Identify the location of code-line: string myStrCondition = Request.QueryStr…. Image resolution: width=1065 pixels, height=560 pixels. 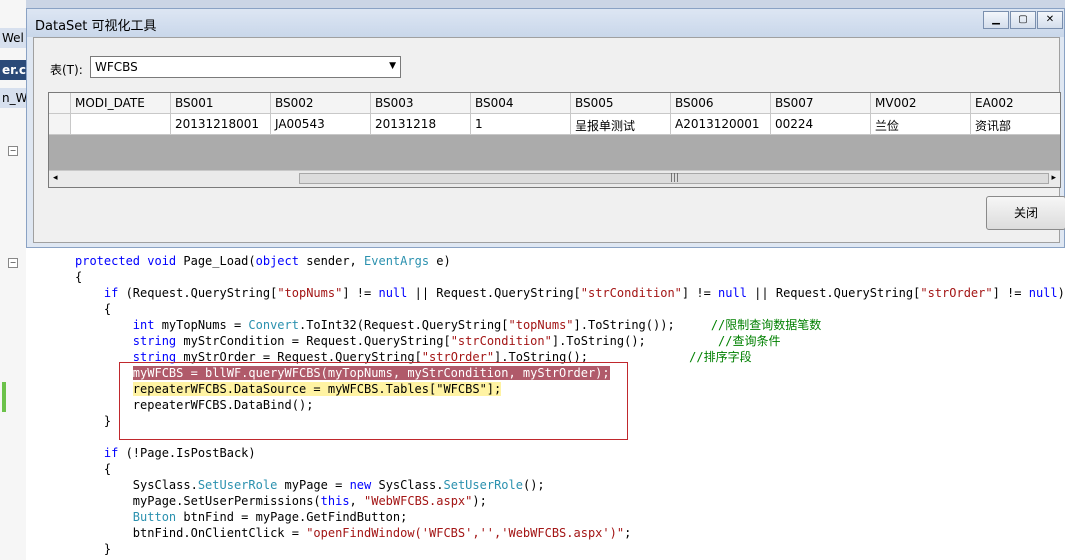
(570, 341).